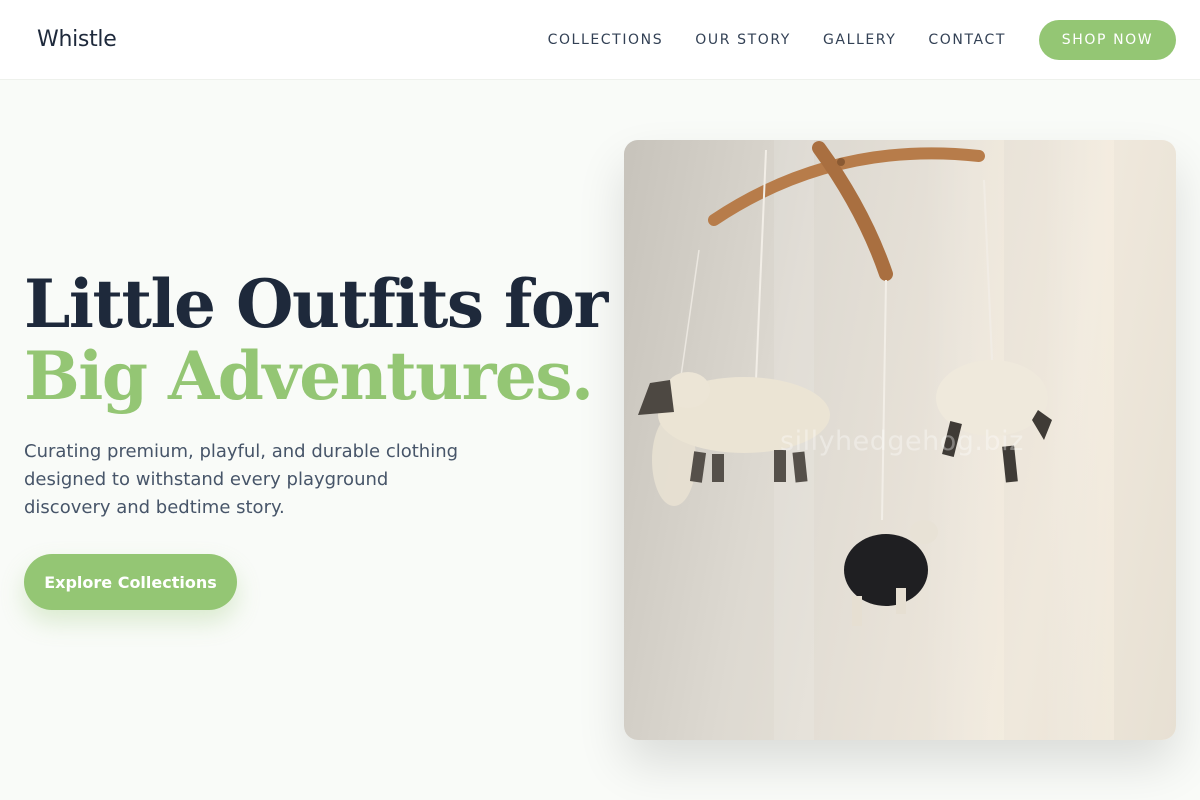 This screenshot has height=800, width=1200. I want to click on hero-title-line2: Big Adventures., so click(309, 376).